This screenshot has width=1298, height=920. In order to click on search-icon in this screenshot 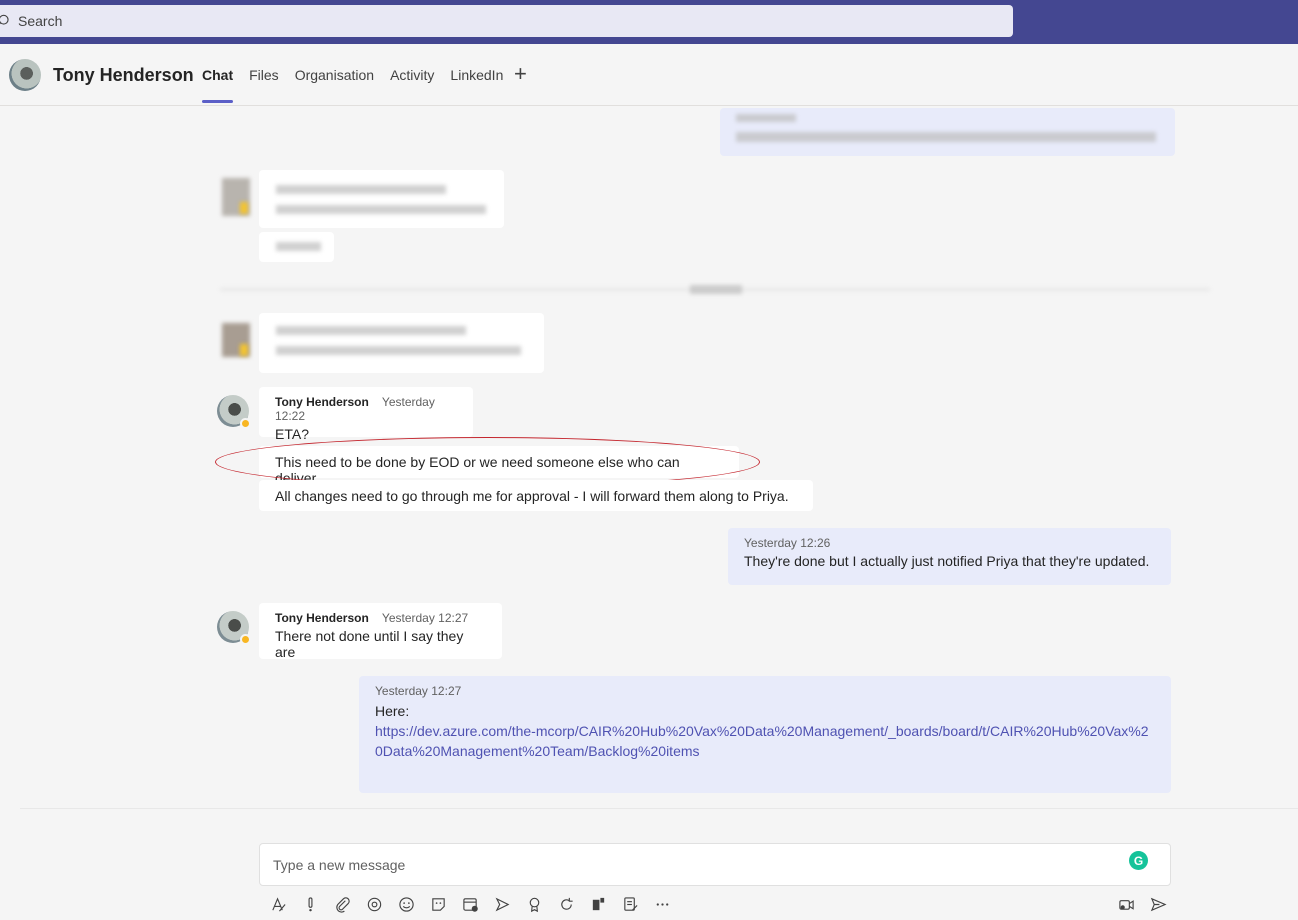, I will do `click(4, 19)`.